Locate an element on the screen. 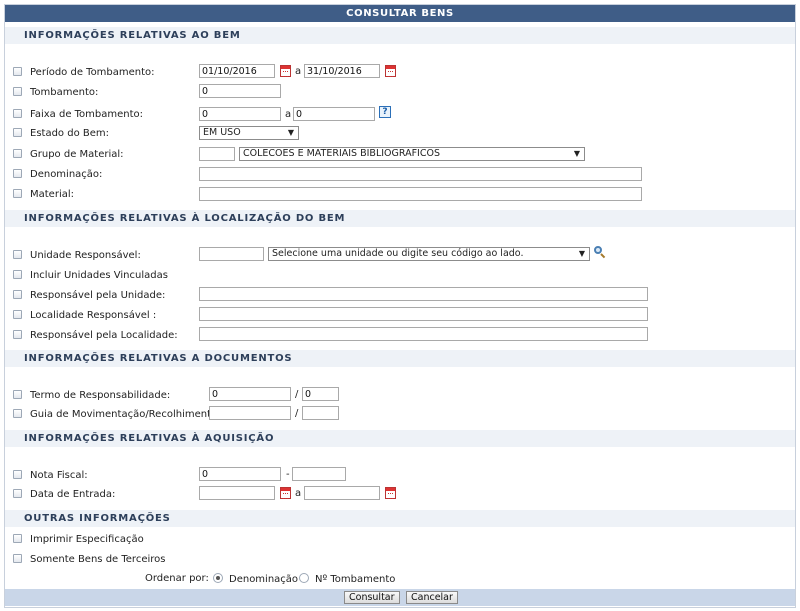 This screenshot has height=611, width=800. tombamento-checkbox is located at coordinates (17, 91).